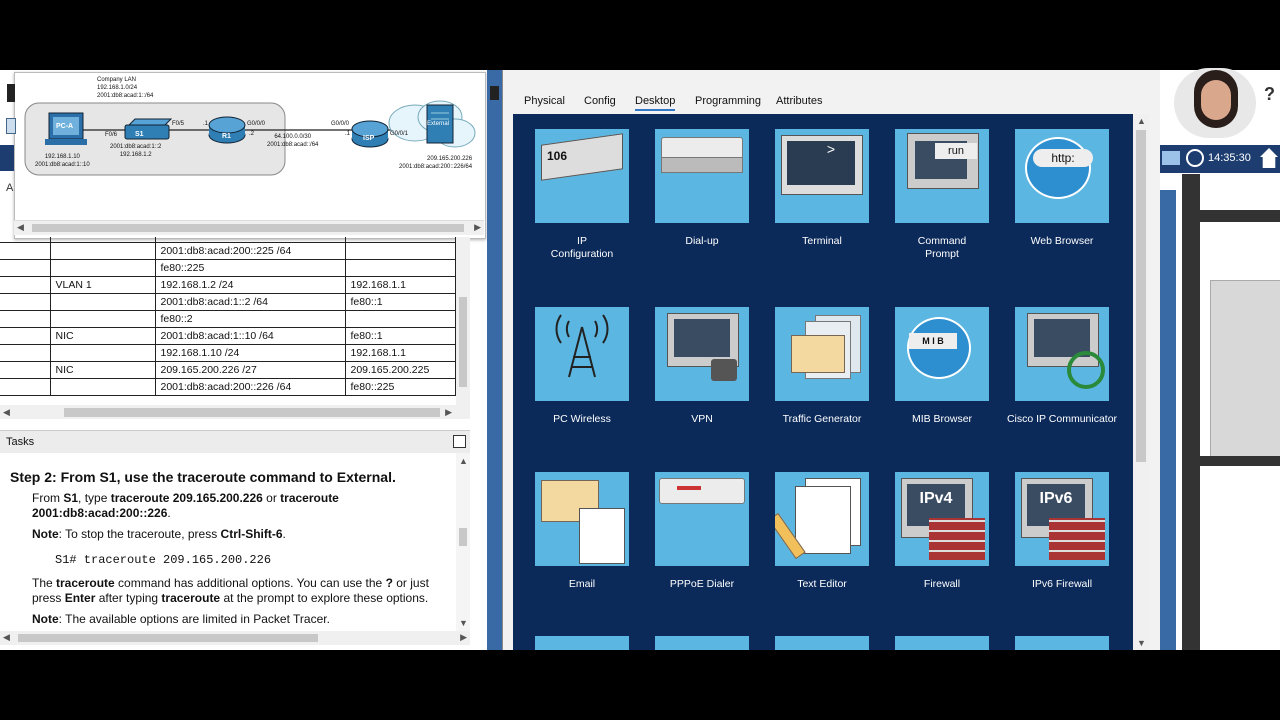 The width and height of the screenshot is (1280, 720). Describe the element at coordinates (600, 101) in the screenshot. I see `tab-config: Config` at that location.